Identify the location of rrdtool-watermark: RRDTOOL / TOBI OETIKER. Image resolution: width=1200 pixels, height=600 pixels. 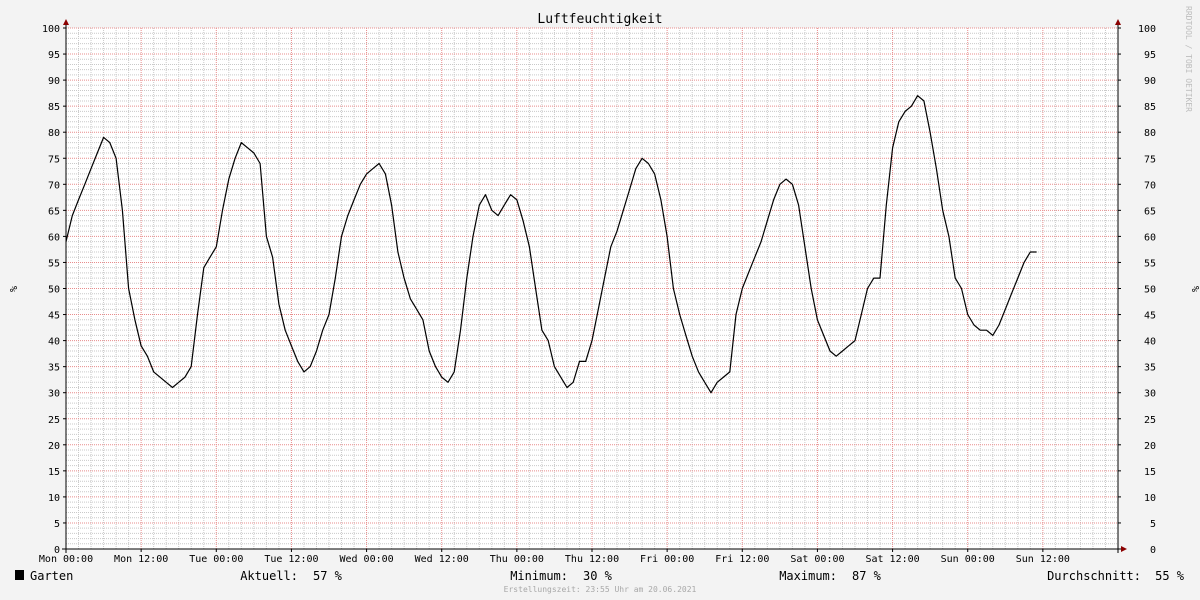
(1188, 59).